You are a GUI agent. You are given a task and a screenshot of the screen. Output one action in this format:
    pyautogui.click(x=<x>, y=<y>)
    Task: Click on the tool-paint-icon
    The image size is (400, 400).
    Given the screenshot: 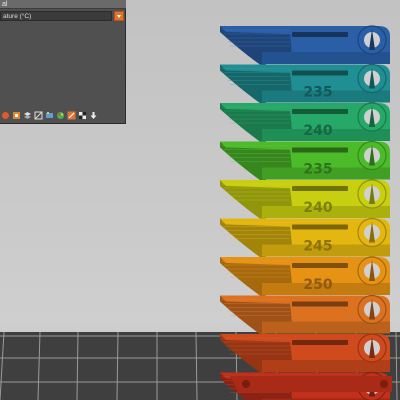 What is the action you would take?
    pyautogui.click(x=49, y=115)
    